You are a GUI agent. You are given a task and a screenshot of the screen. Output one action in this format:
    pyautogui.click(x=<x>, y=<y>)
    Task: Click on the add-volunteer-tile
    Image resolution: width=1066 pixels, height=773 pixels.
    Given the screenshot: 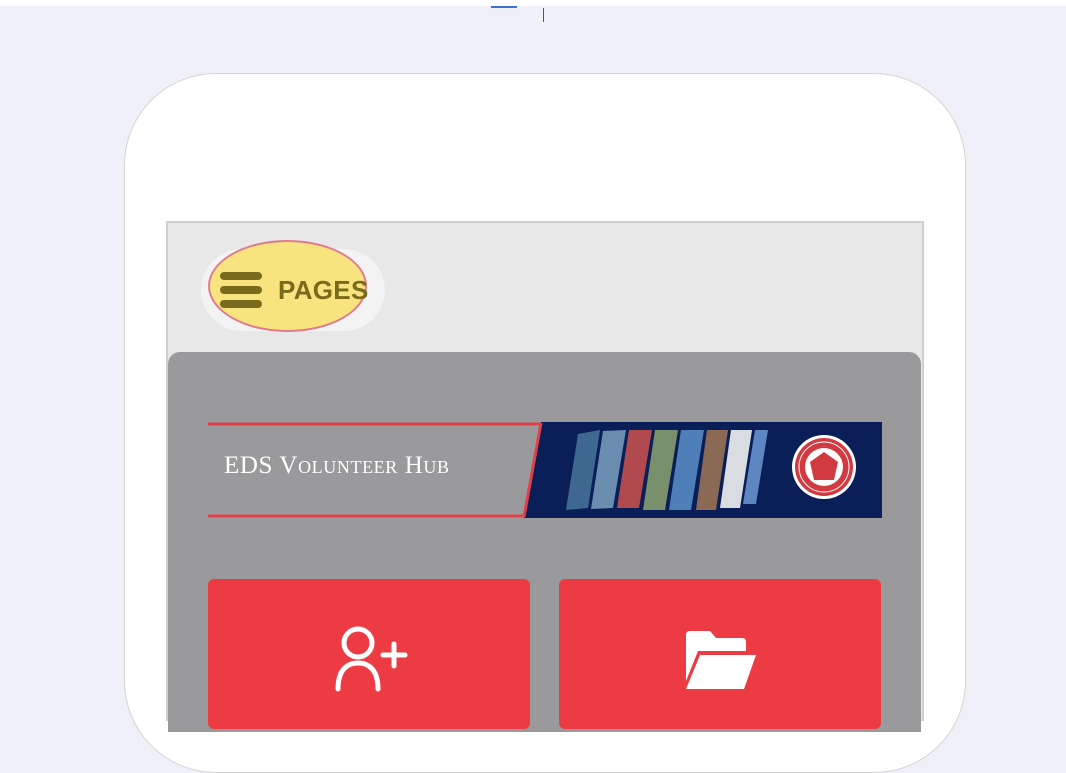 What is the action you would take?
    pyautogui.click(x=369, y=654)
    